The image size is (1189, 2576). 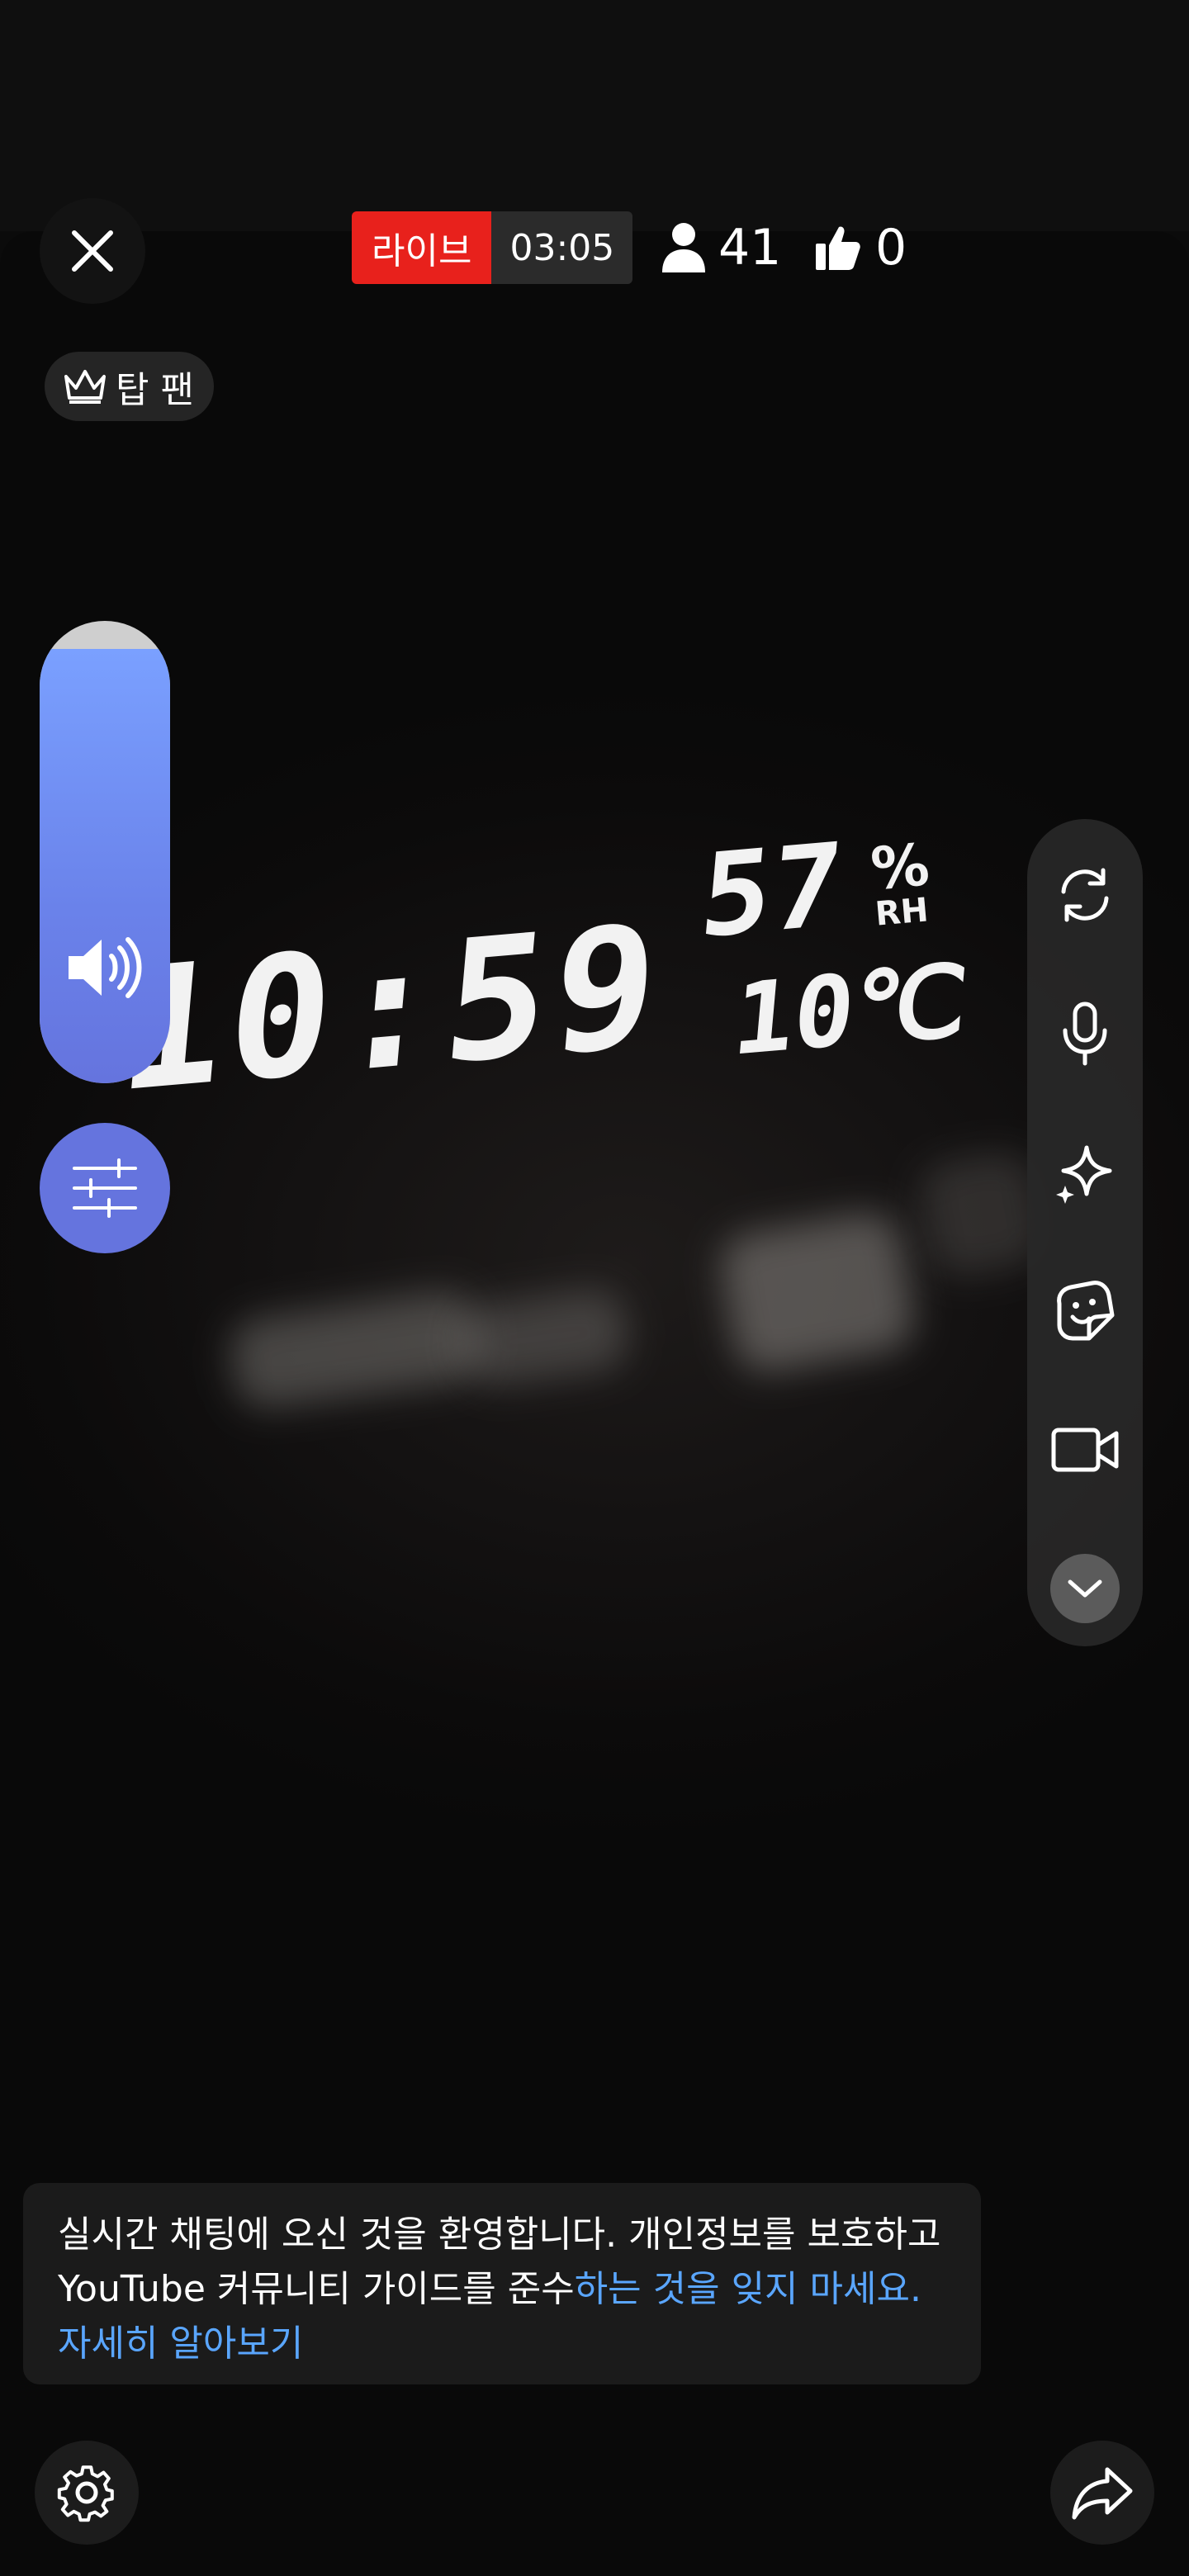 What do you see at coordinates (155, 390) in the screenshot?
I see `top-fan-label: 탑 팬` at bounding box center [155, 390].